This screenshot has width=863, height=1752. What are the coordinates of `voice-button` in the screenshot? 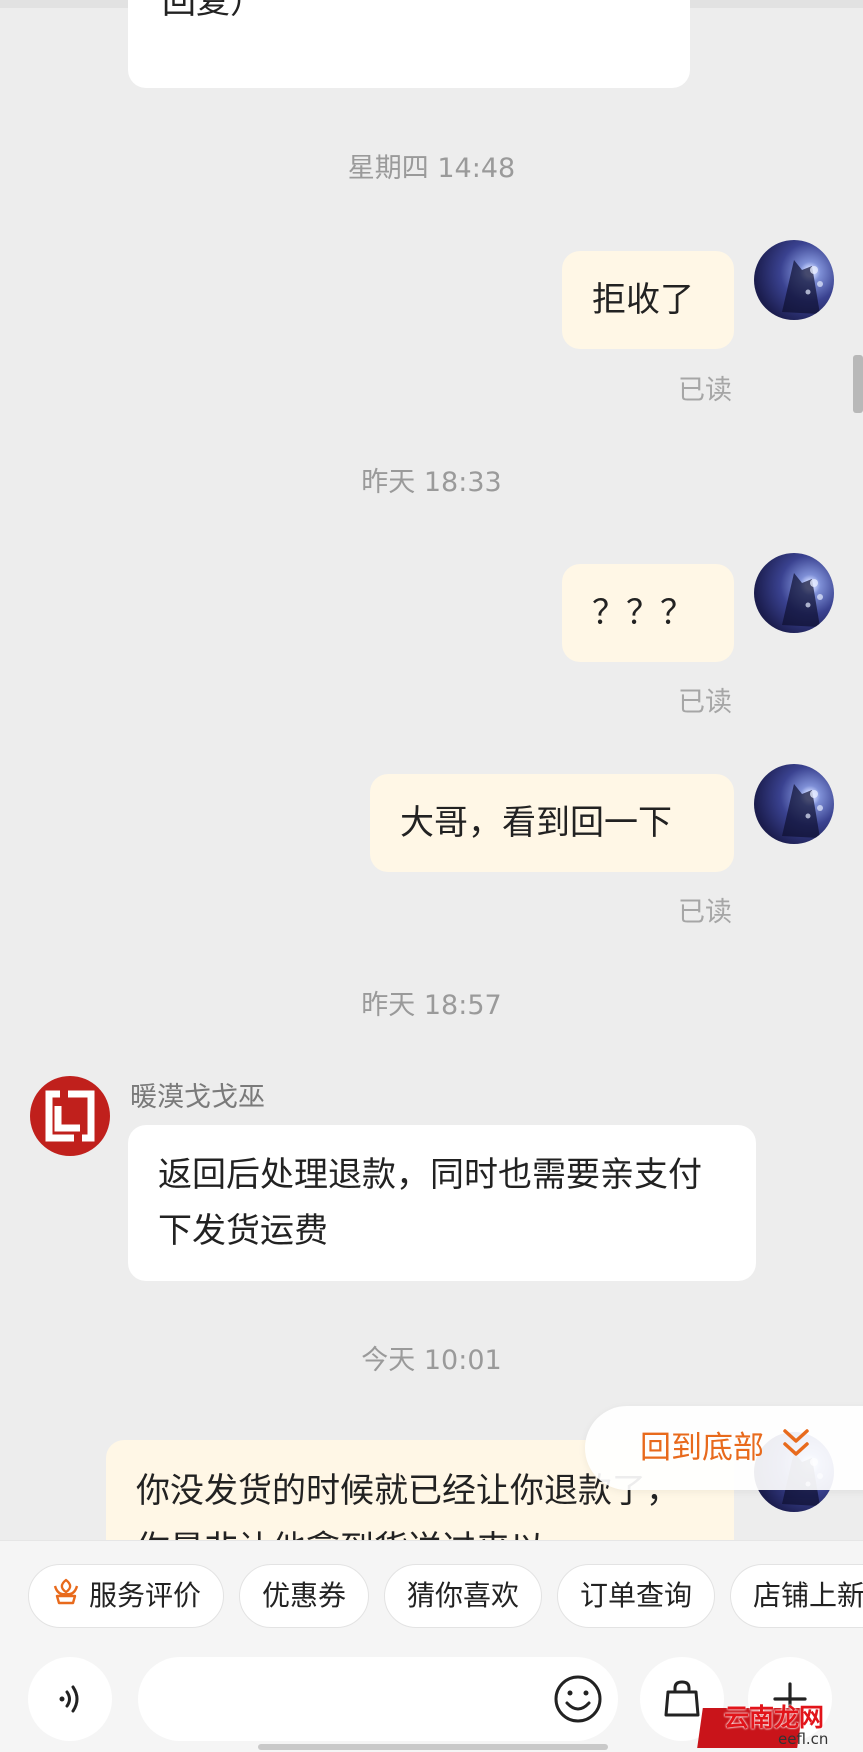 It's located at (70, 1699).